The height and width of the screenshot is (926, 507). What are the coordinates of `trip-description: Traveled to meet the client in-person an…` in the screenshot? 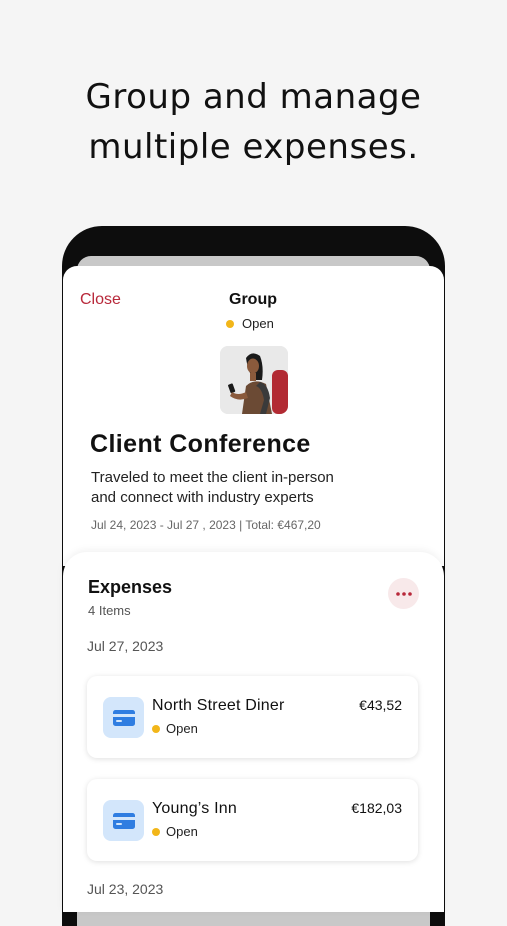 It's located at (241, 488).